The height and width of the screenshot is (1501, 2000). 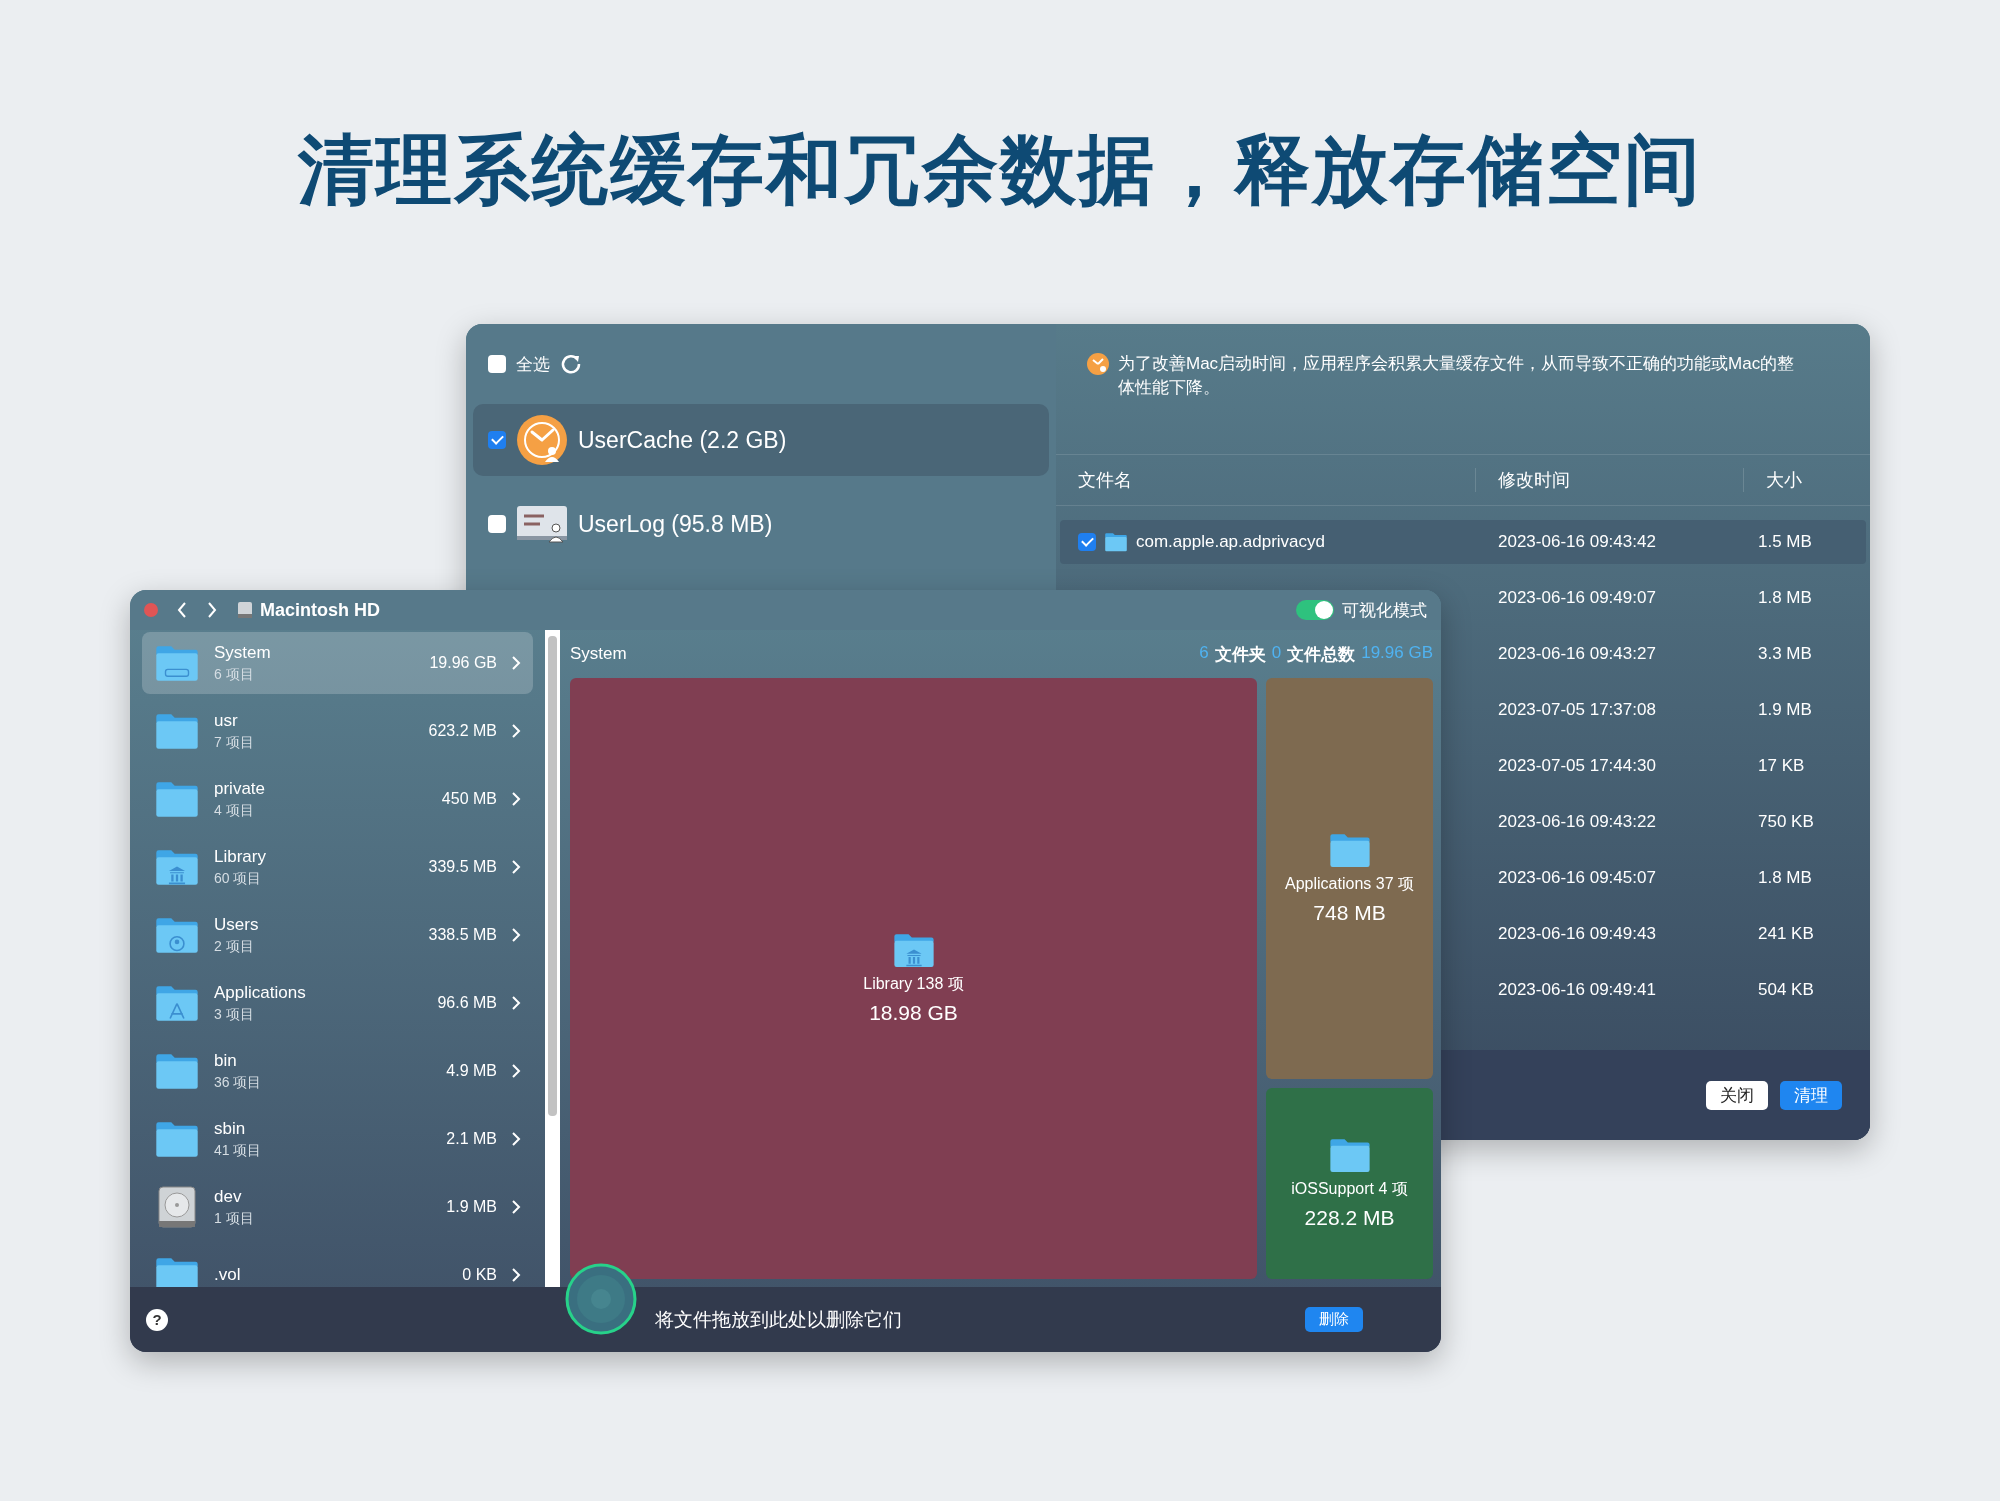 I want to click on folder-name: private, so click(x=240, y=788).